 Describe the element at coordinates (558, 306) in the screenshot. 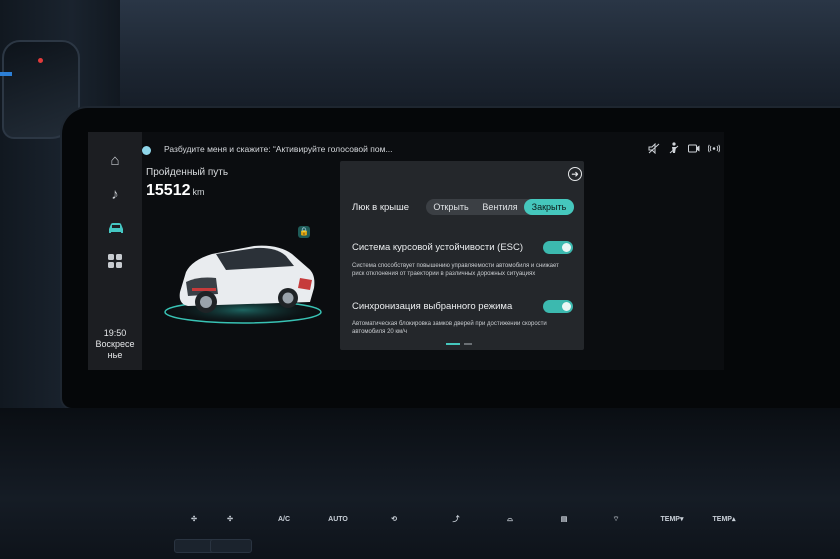

I see `sync-toggle` at that location.